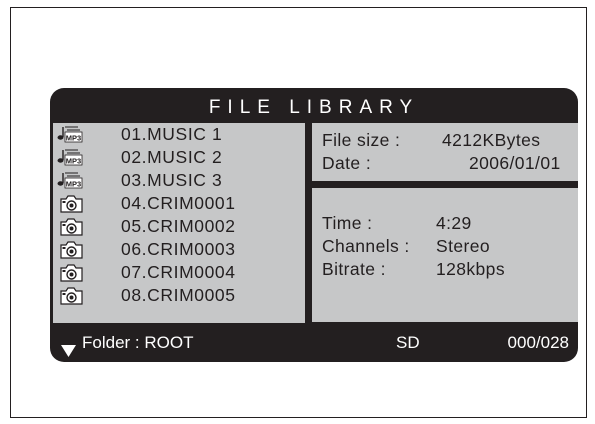  I want to click on file-size-label: File size :, so click(361, 140).